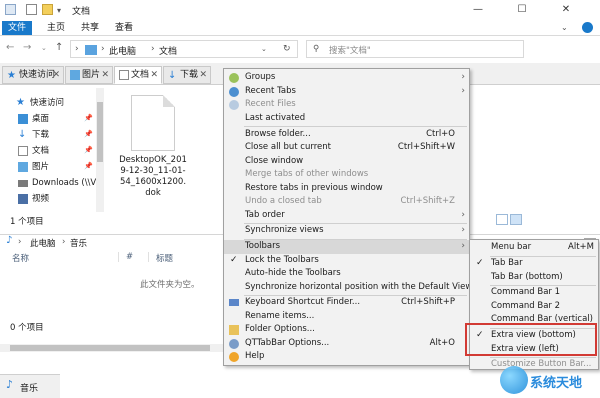 The width and height of the screenshot is (600, 398). What do you see at coordinates (556, 383) in the screenshot?
I see `watermark-text: 系统天地` at bounding box center [556, 383].